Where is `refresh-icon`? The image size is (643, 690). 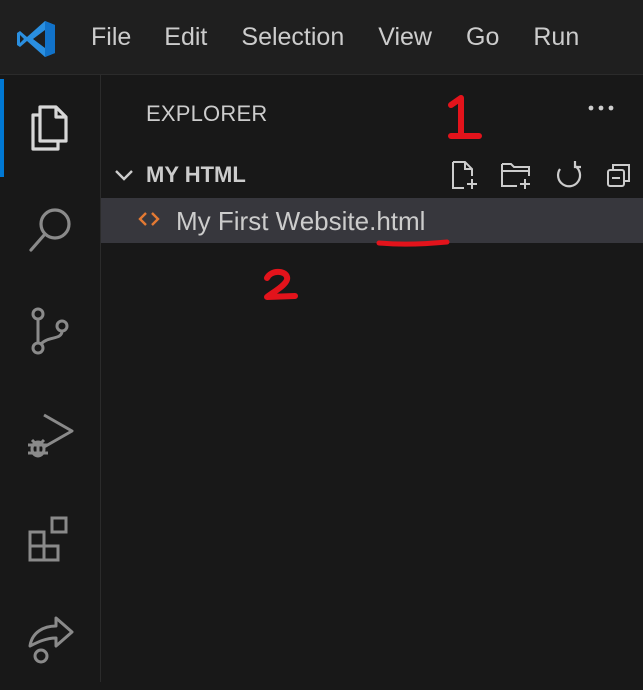
refresh-icon is located at coordinates (569, 174).